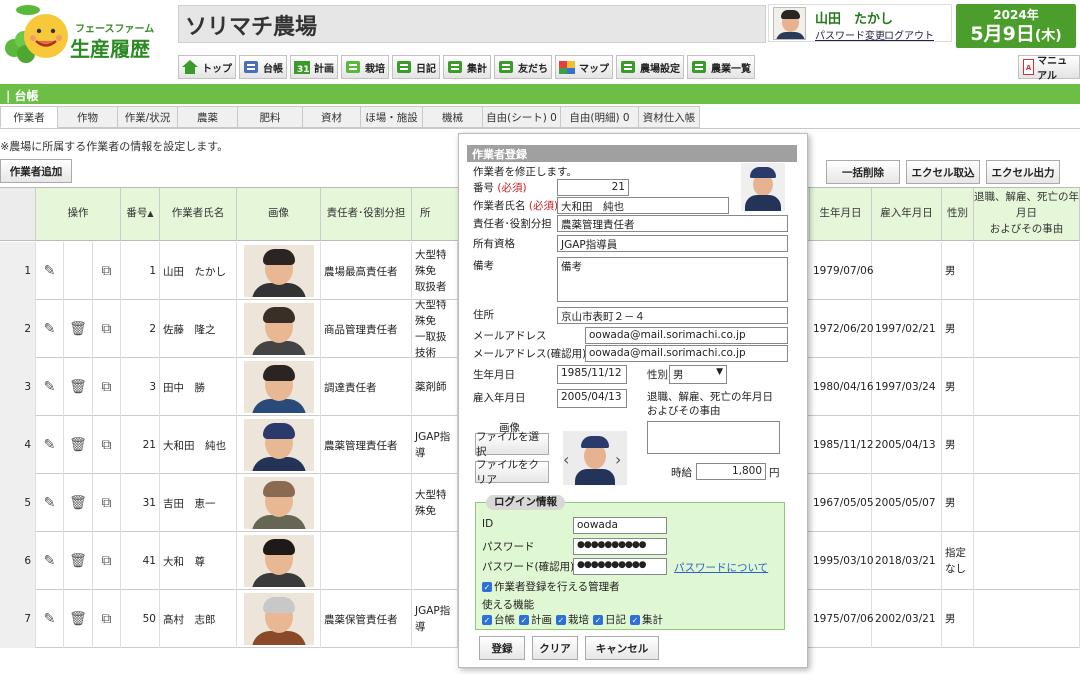 Image resolution: width=1080 pixels, height=674 pixels. I want to click on feature-checkbox: ✓ 計画, so click(535, 619).